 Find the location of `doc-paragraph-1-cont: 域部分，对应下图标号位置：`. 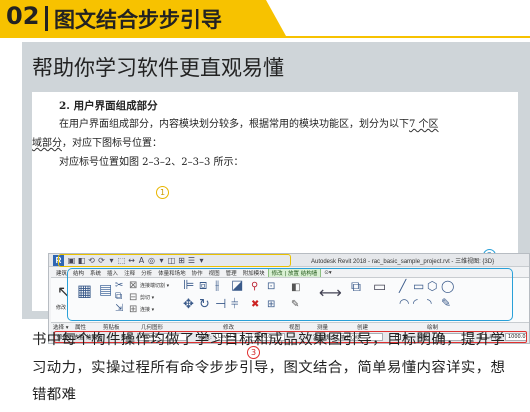

doc-paragraph-1-cont: 域部分，对应下图标号位置： is located at coordinates (97, 141).